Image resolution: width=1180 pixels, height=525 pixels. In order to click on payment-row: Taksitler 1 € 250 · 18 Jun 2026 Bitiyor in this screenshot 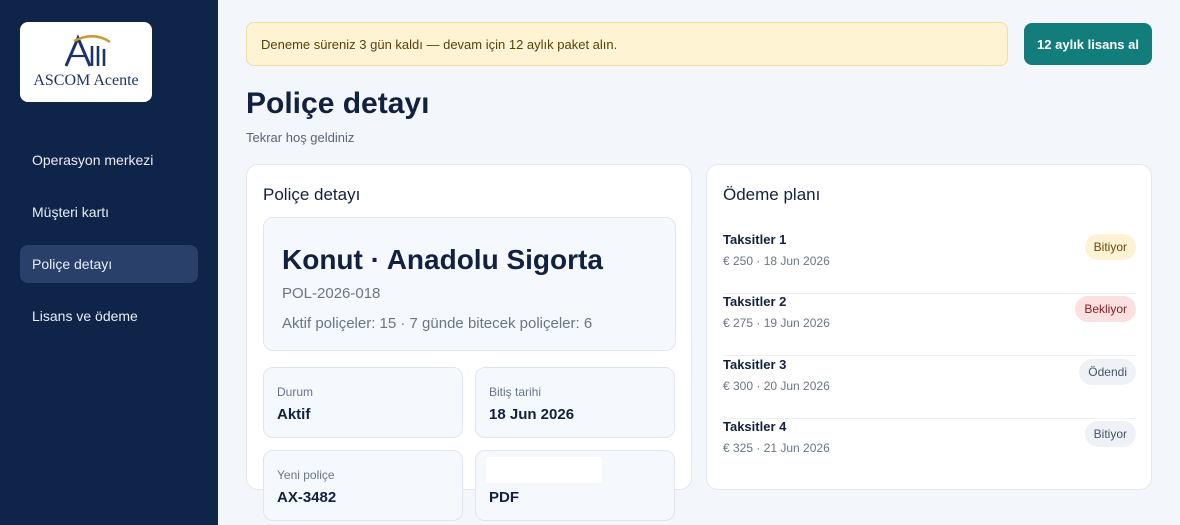, I will do `click(929, 263)`.